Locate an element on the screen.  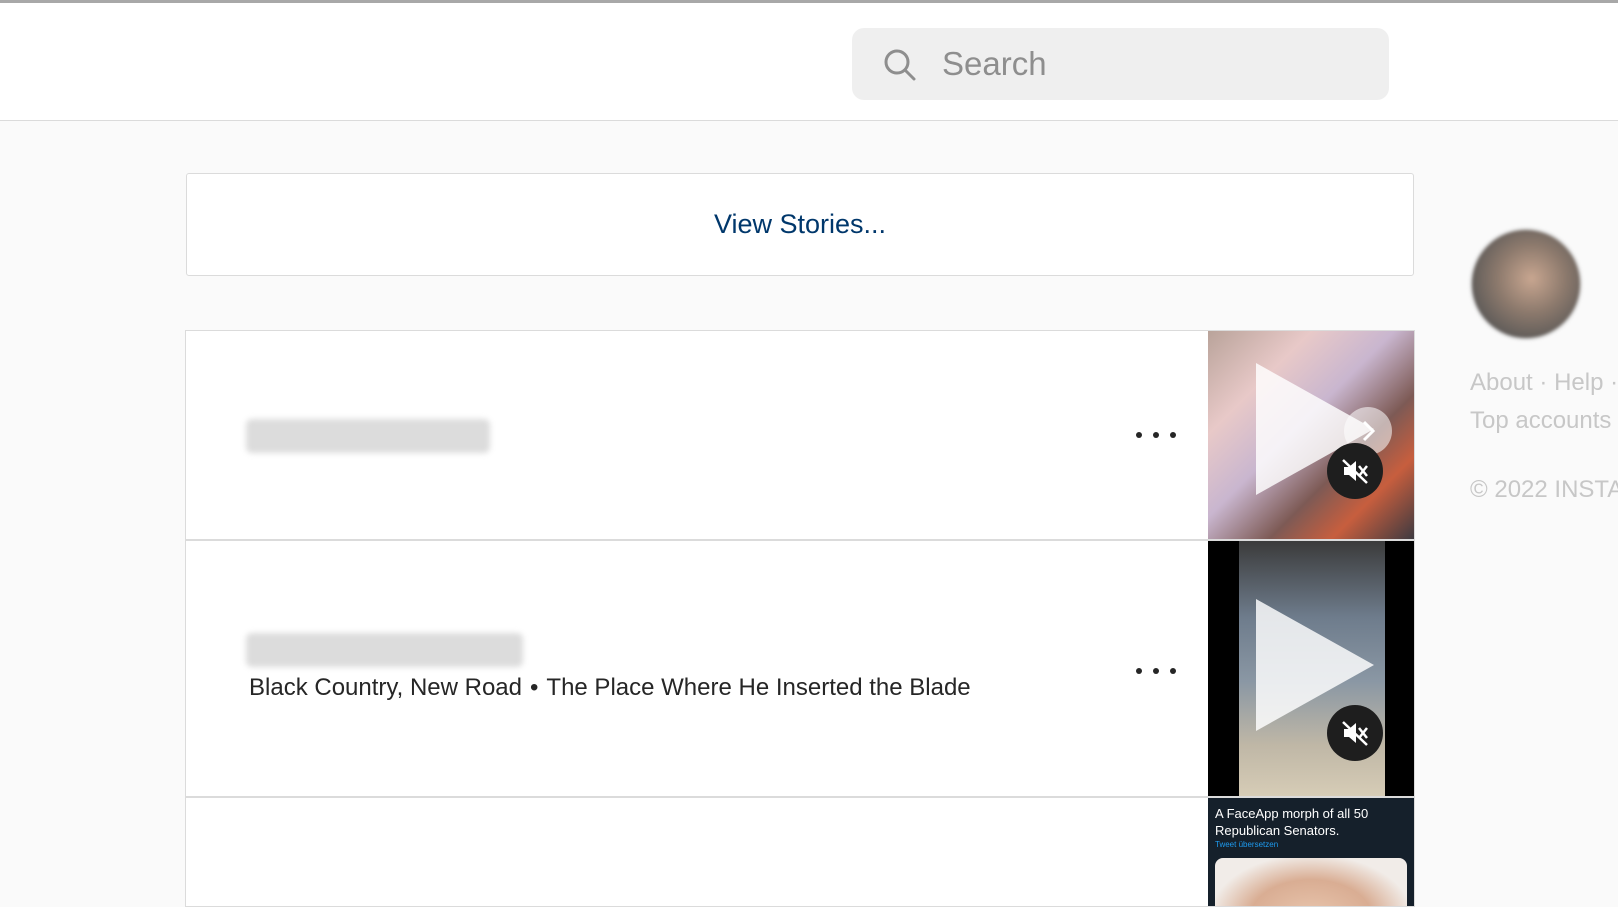
search-icon is located at coordinates (900, 65).